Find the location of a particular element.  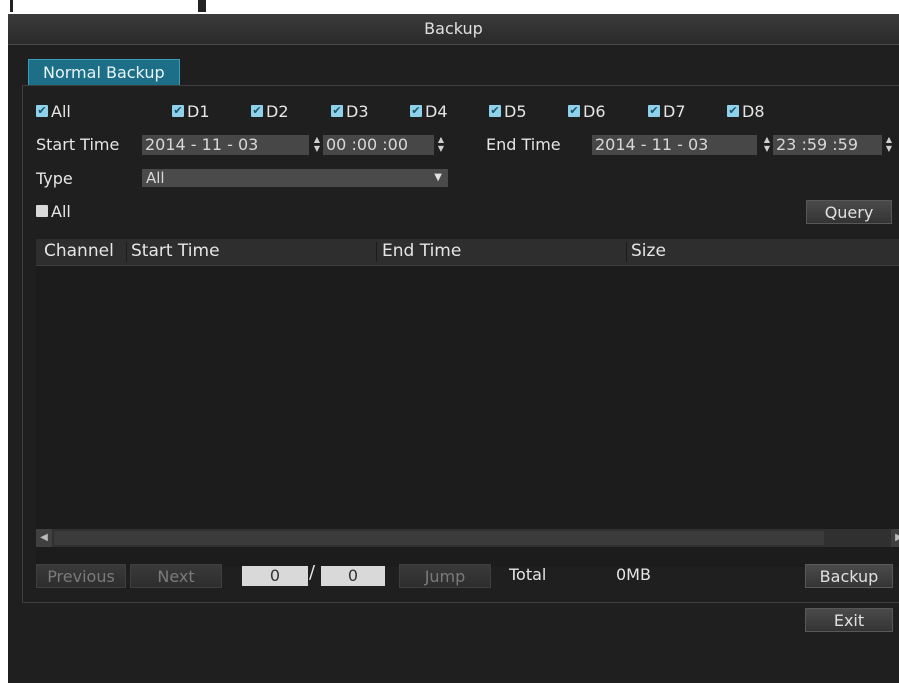

top-strip is located at coordinates (449, 7).